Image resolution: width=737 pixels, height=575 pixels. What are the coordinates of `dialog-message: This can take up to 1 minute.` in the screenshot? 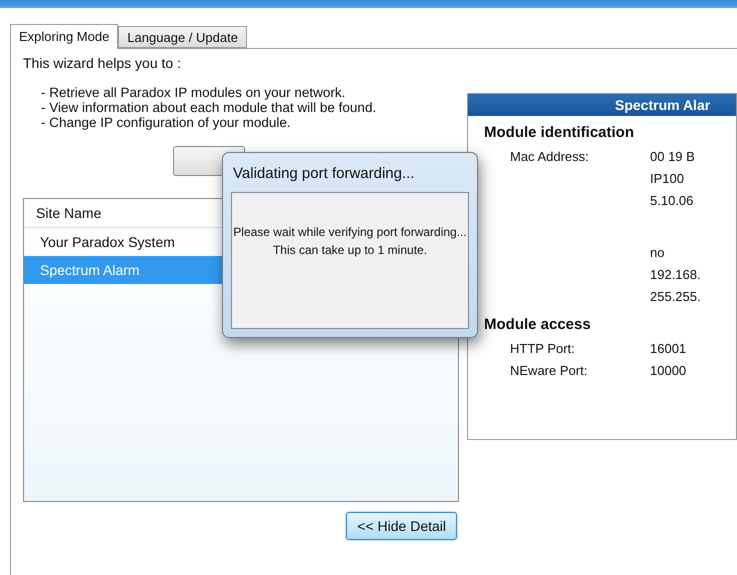 It's located at (350, 250).